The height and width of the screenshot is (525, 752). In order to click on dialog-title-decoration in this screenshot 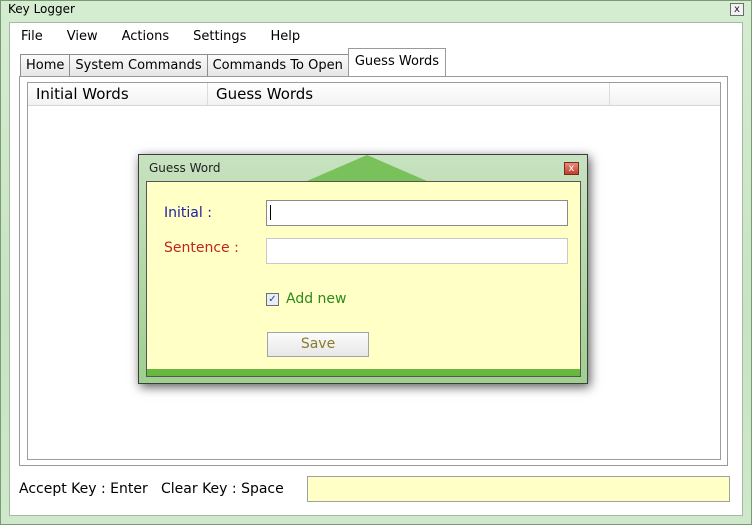, I will do `click(367, 168)`.